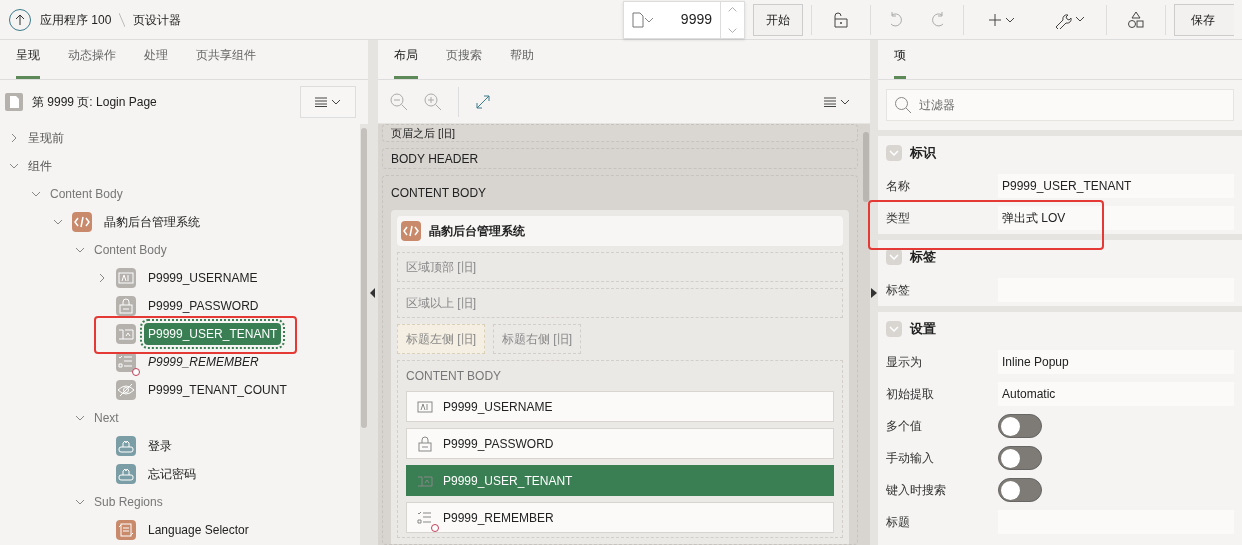  Describe the element at coordinates (904, 426) in the screenshot. I see `property-label: 多个值` at that location.